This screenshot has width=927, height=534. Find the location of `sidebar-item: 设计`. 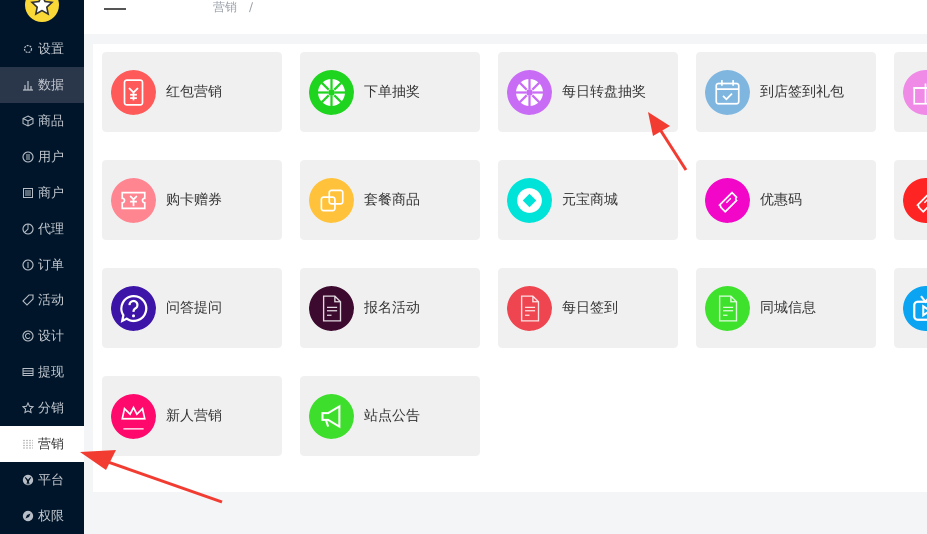

sidebar-item: 设计 is located at coordinates (42, 336).